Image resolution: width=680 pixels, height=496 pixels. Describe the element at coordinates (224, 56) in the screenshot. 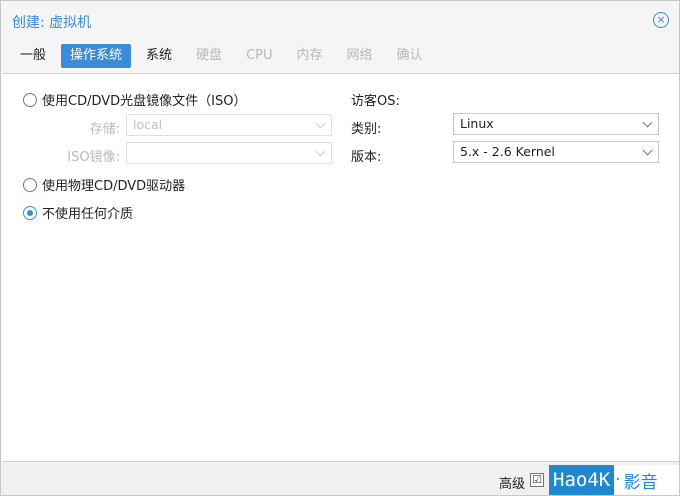

I see `wizard-tabs: 一般 操作系统 系统 硬盘 CPU 内存 网络 确认` at that location.